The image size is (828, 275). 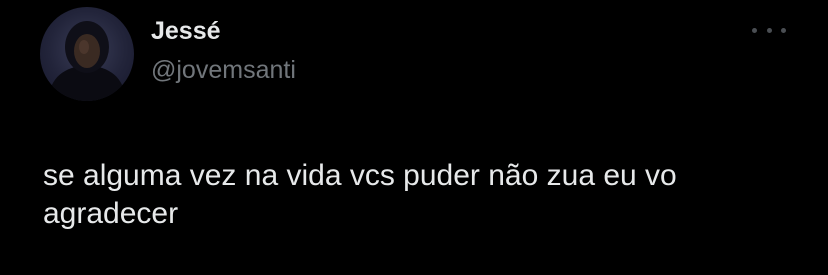 I want to click on author-handle: @jovemsanti, so click(x=223, y=70).